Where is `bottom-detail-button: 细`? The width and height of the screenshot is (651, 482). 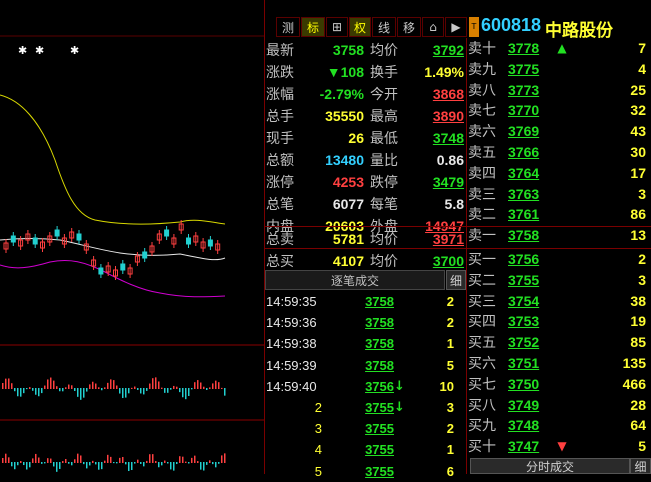 bottom-detail-button: 细 is located at coordinates (640, 466).